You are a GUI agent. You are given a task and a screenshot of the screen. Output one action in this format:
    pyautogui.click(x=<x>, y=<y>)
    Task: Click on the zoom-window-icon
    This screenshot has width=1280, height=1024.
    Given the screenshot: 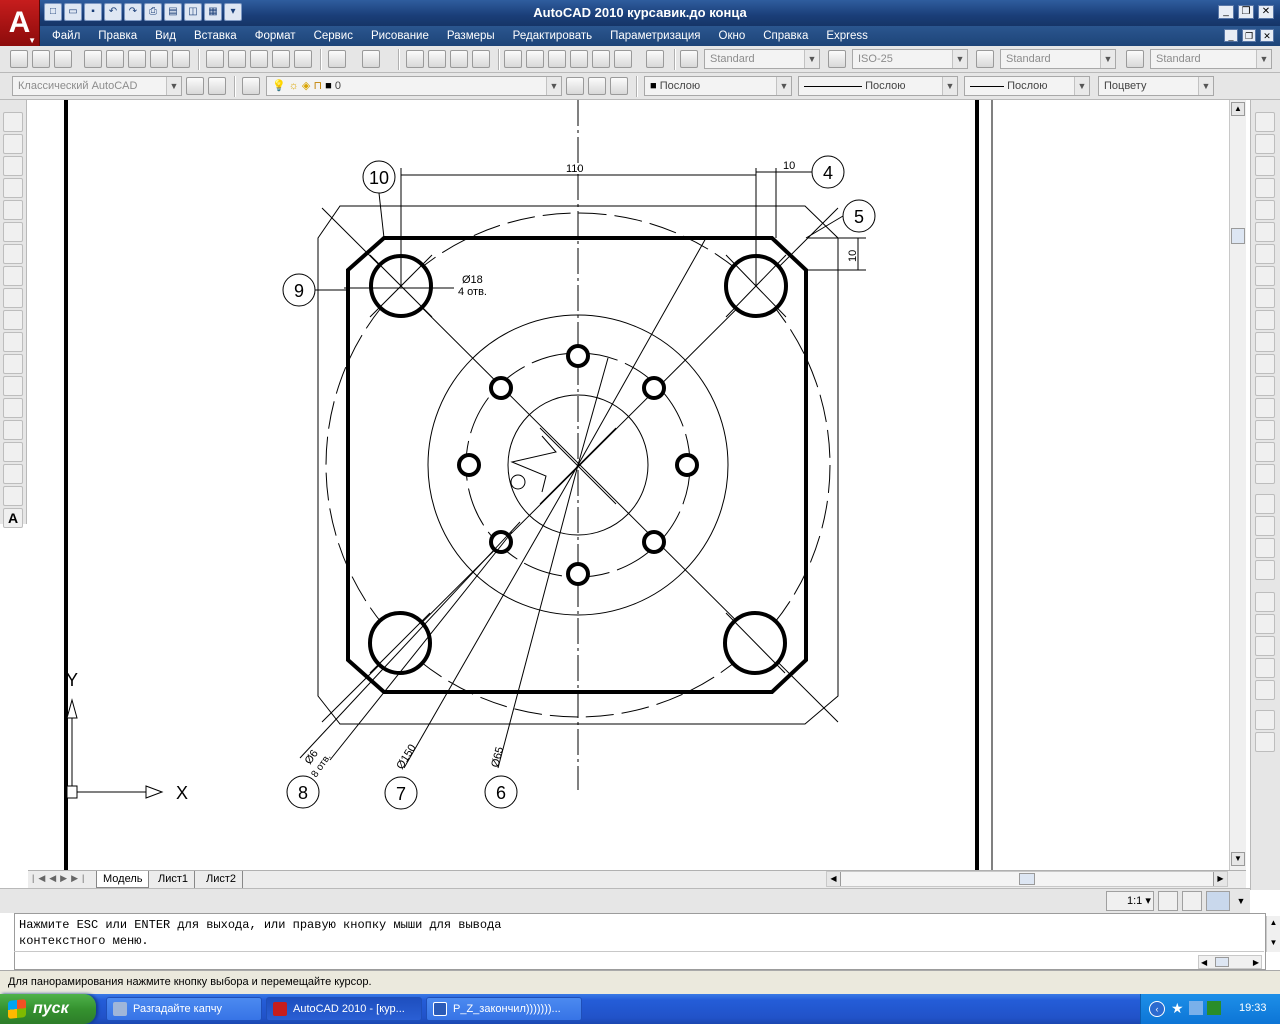 What is the action you would take?
    pyautogui.click(x=459, y=59)
    